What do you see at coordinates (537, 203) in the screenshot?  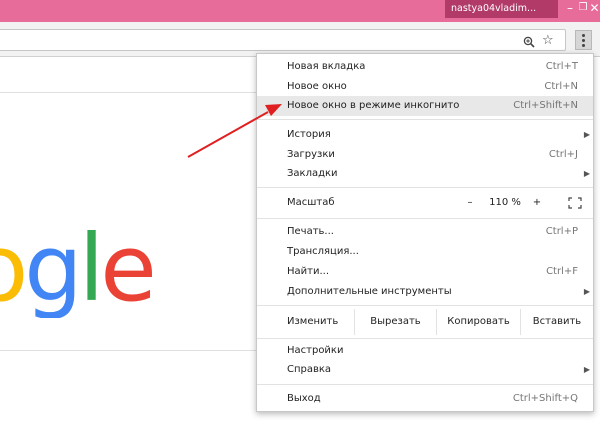 I see `zoom-in-button: +` at bounding box center [537, 203].